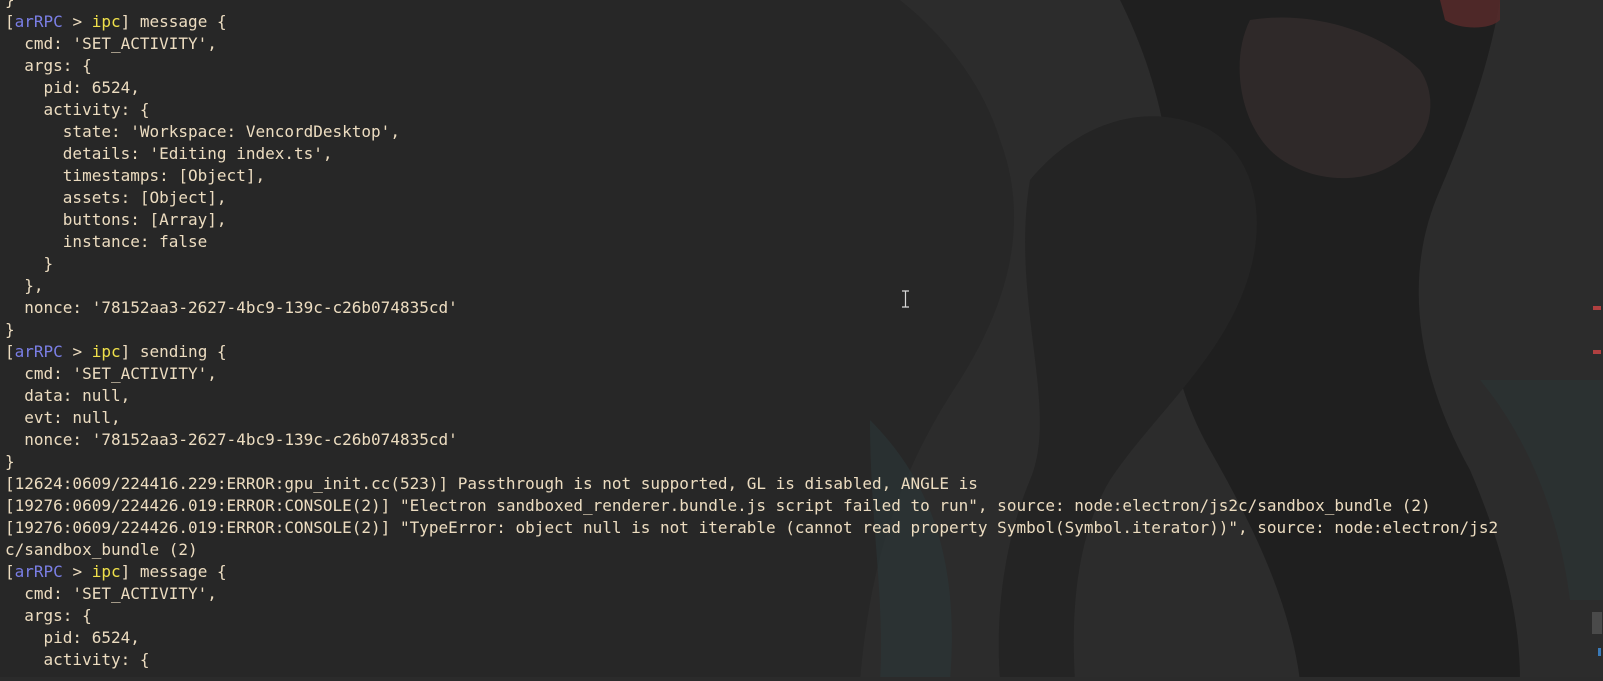  Describe the element at coordinates (801, 679) in the screenshot. I see `bottom-edge` at that location.